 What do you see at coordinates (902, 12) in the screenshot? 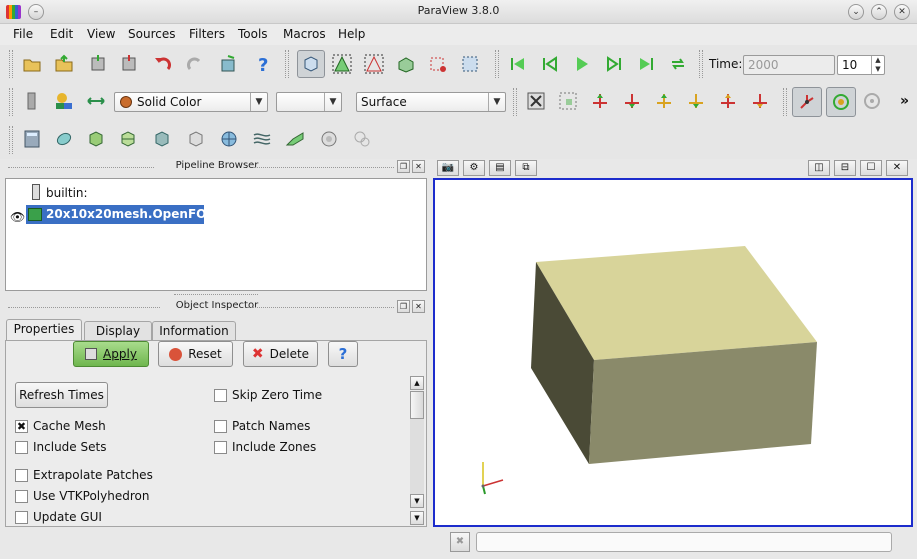
I see `close-button: ✕` at bounding box center [902, 12].